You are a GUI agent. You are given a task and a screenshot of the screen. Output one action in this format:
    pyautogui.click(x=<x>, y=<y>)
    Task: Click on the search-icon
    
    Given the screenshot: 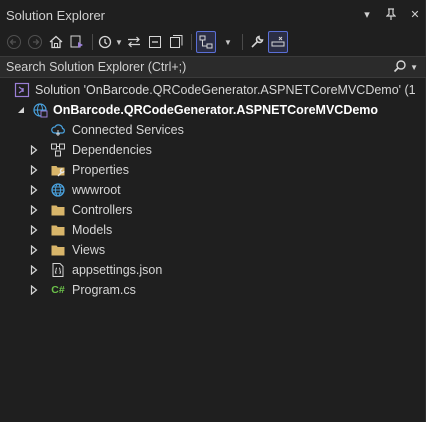 What is the action you would take?
    pyautogui.click(x=400, y=67)
    